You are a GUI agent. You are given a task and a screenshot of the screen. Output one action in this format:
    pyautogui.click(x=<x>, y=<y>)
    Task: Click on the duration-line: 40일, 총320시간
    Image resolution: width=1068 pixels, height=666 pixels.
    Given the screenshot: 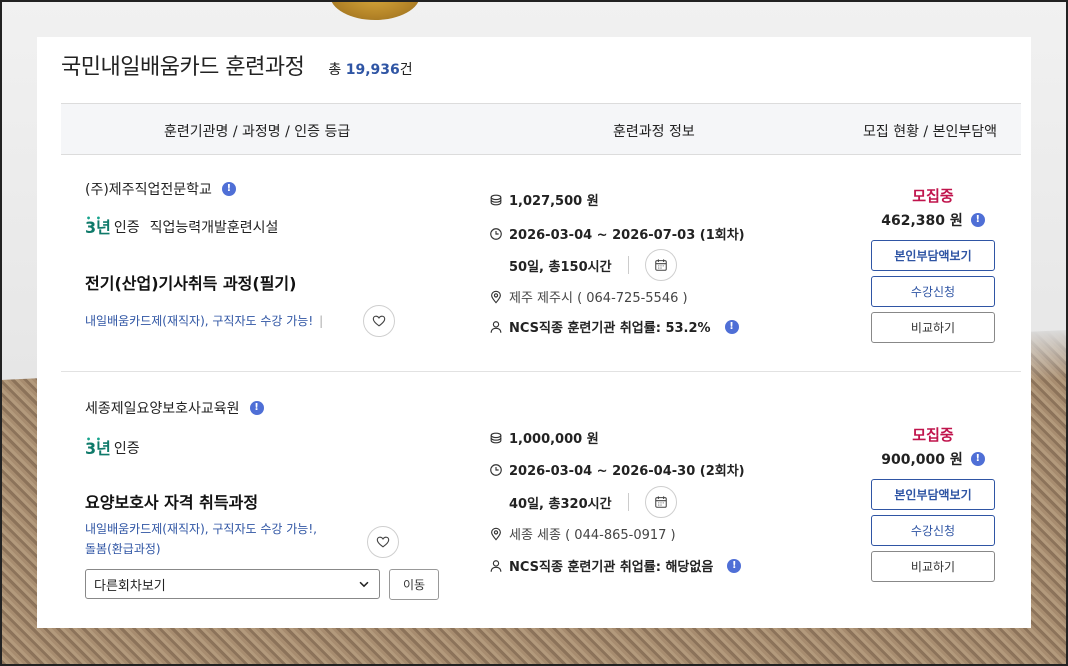 What is the action you would take?
    pyautogui.click(x=593, y=502)
    